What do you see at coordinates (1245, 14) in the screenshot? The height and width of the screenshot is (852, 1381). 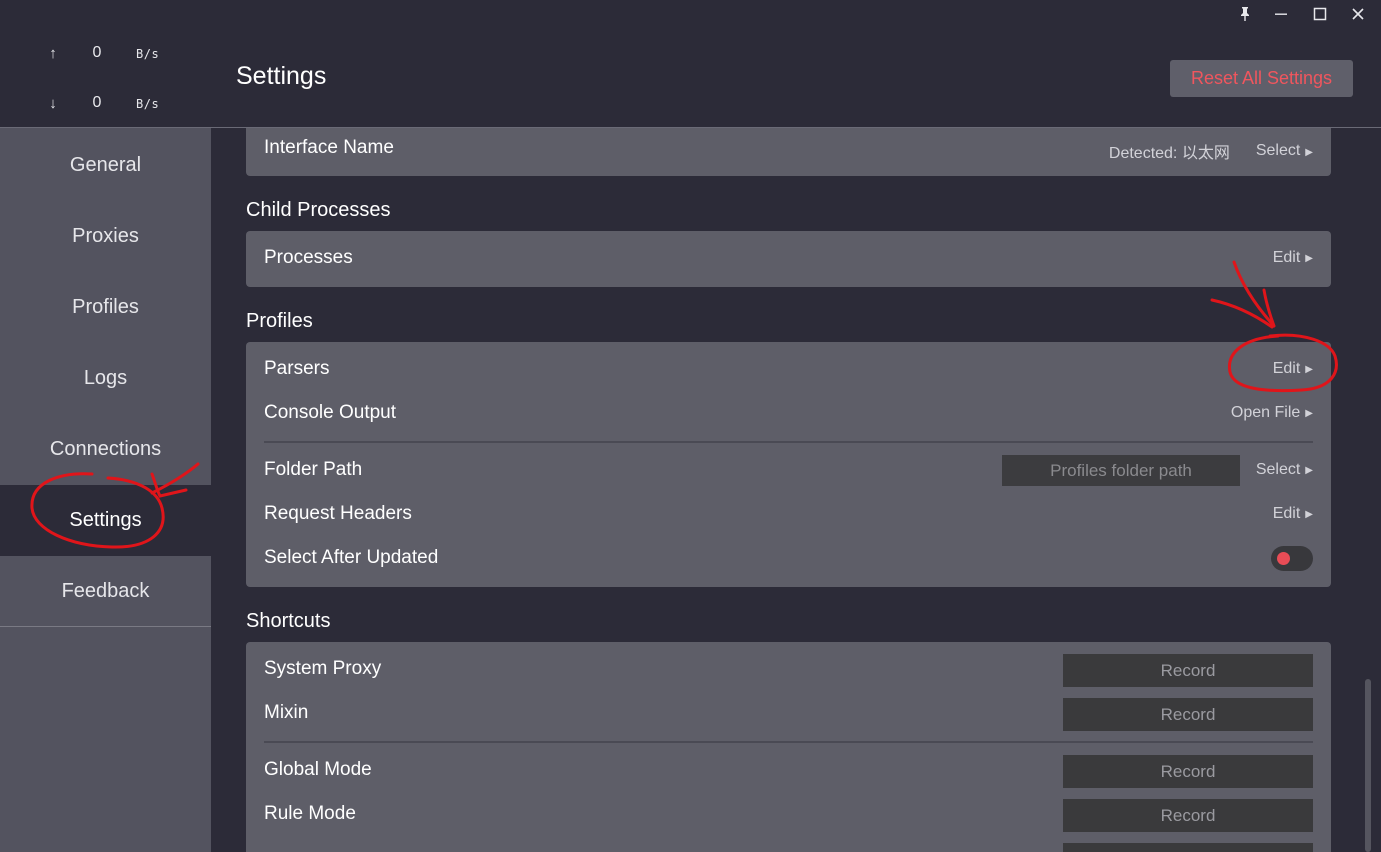 I see `pin-icon` at bounding box center [1245, 14].